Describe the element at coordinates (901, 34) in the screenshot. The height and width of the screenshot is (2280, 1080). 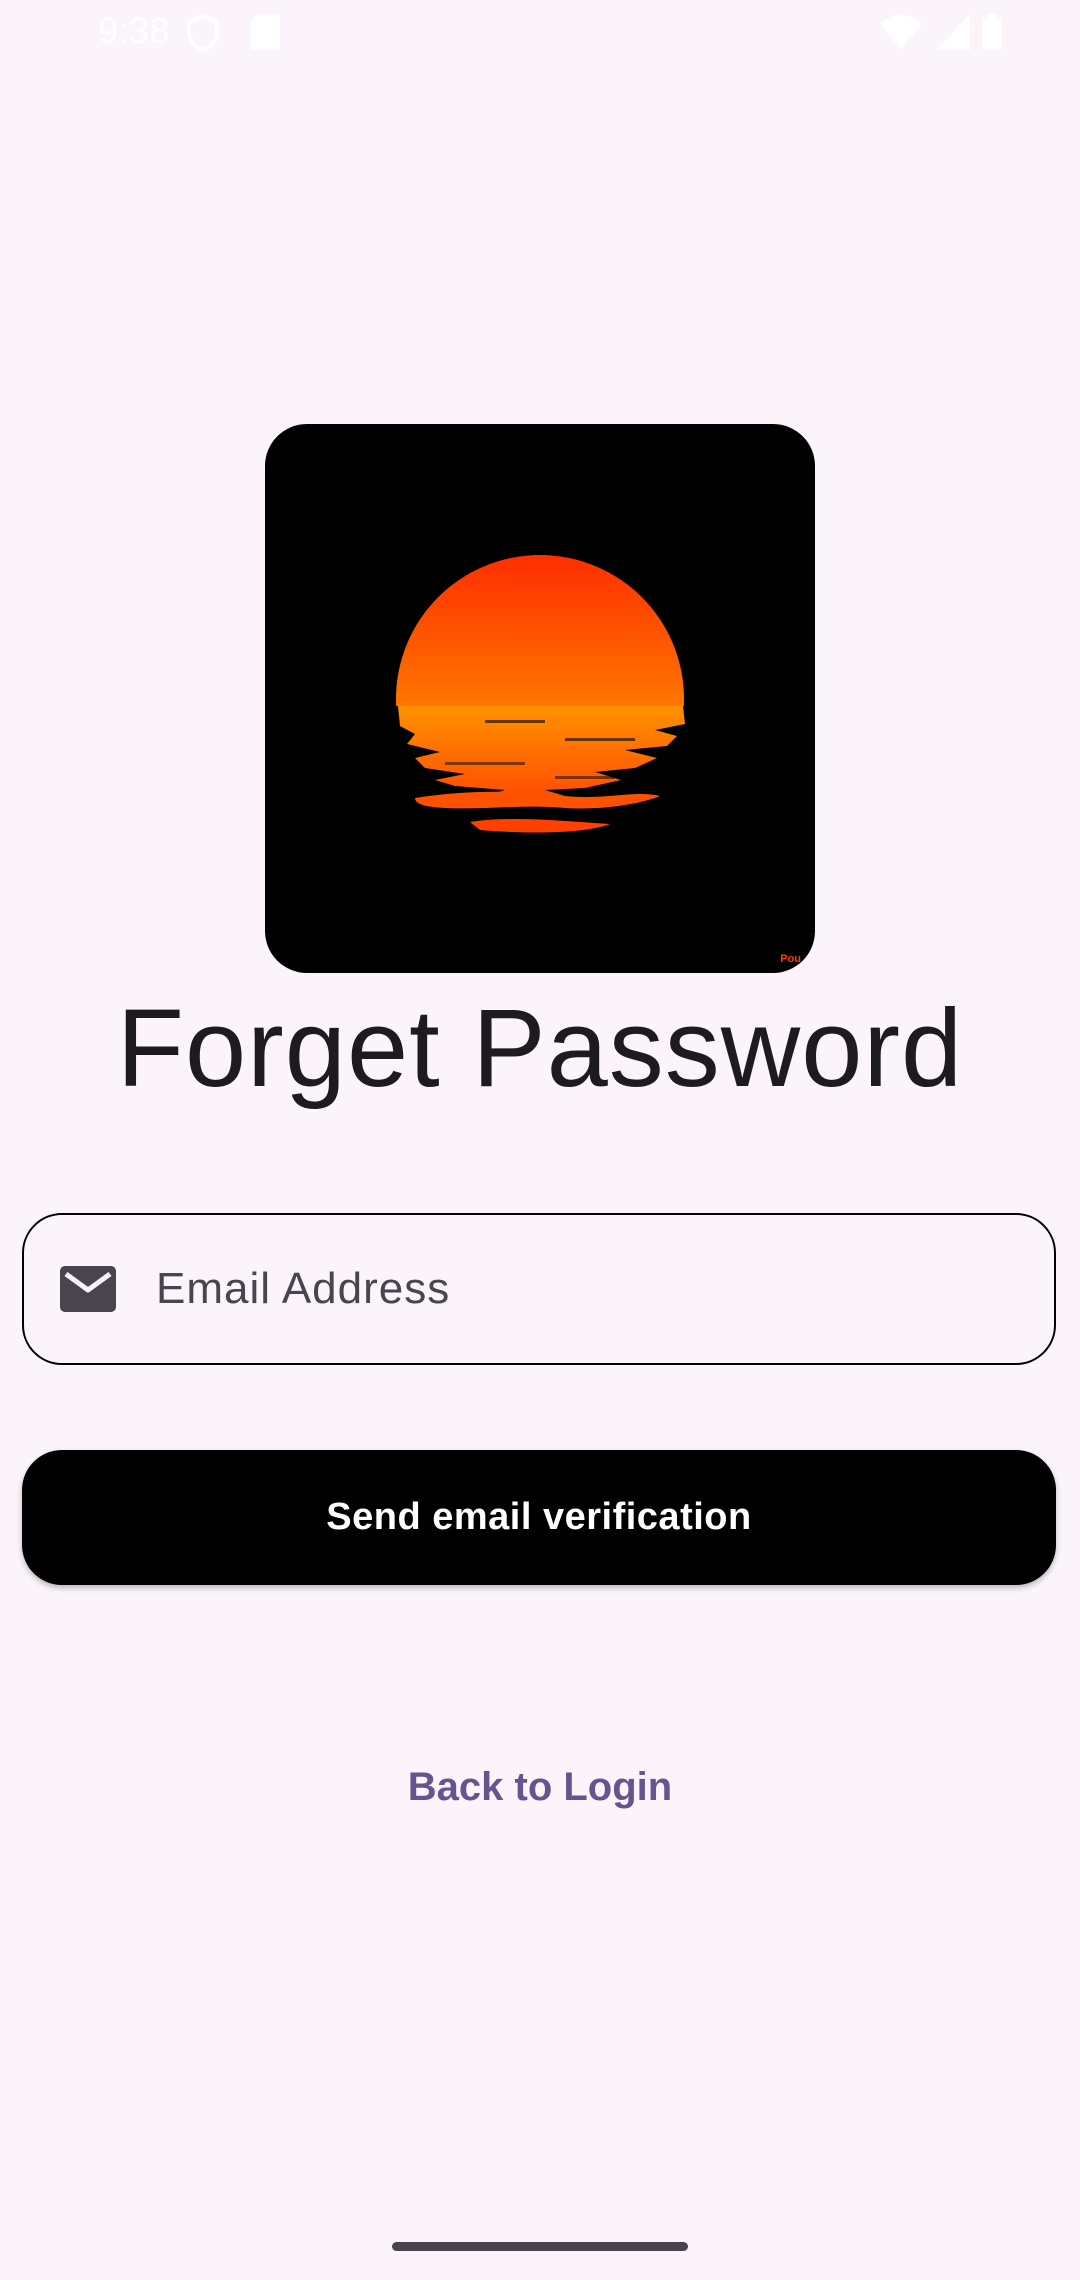
I see `wifi-icon` at that location.